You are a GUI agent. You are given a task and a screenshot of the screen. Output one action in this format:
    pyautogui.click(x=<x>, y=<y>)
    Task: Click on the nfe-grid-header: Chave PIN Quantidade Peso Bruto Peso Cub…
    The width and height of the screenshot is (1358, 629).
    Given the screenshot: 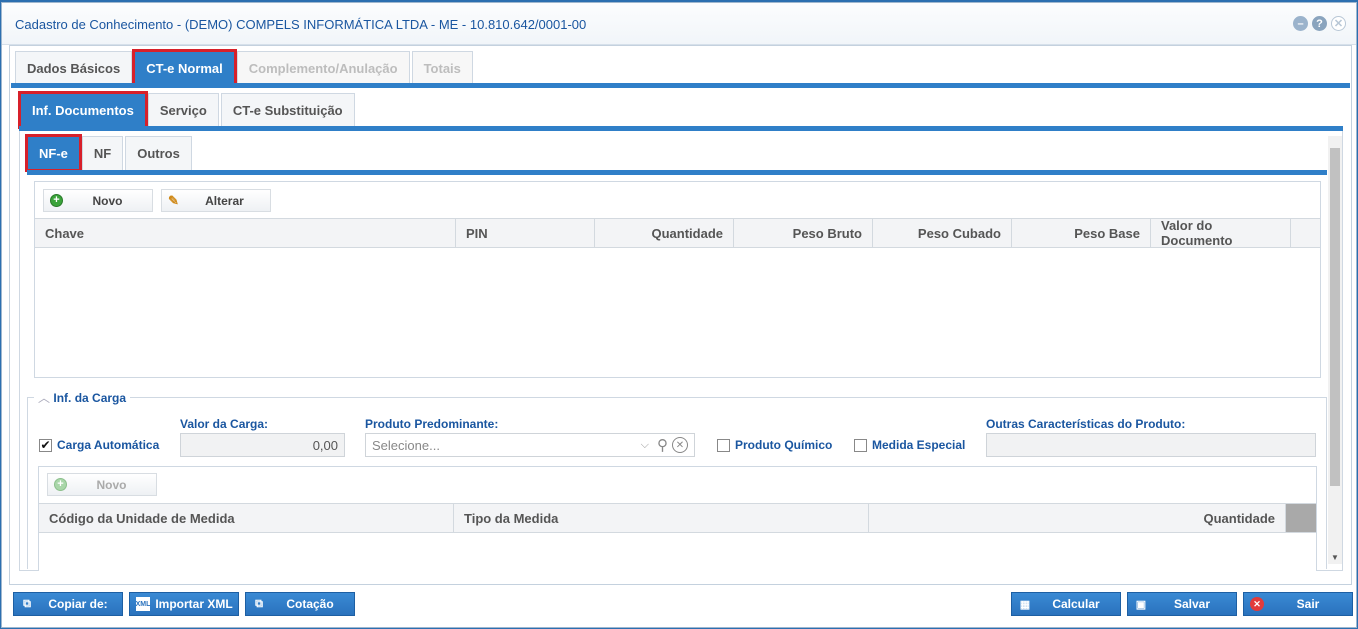 What is the action you would take?
    pyautogui.click(x=677, y=233)
    